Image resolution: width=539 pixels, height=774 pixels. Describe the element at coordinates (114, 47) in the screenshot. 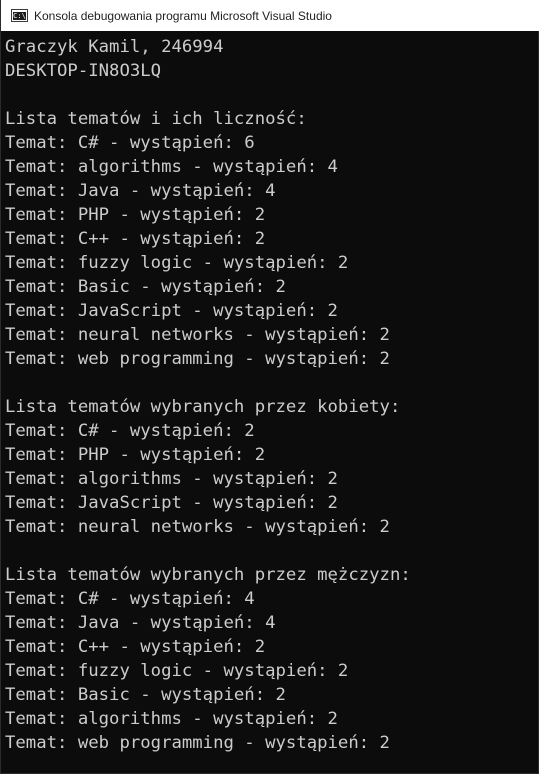

I see `console-line: Graczyk Kamil, 246994` at that location.